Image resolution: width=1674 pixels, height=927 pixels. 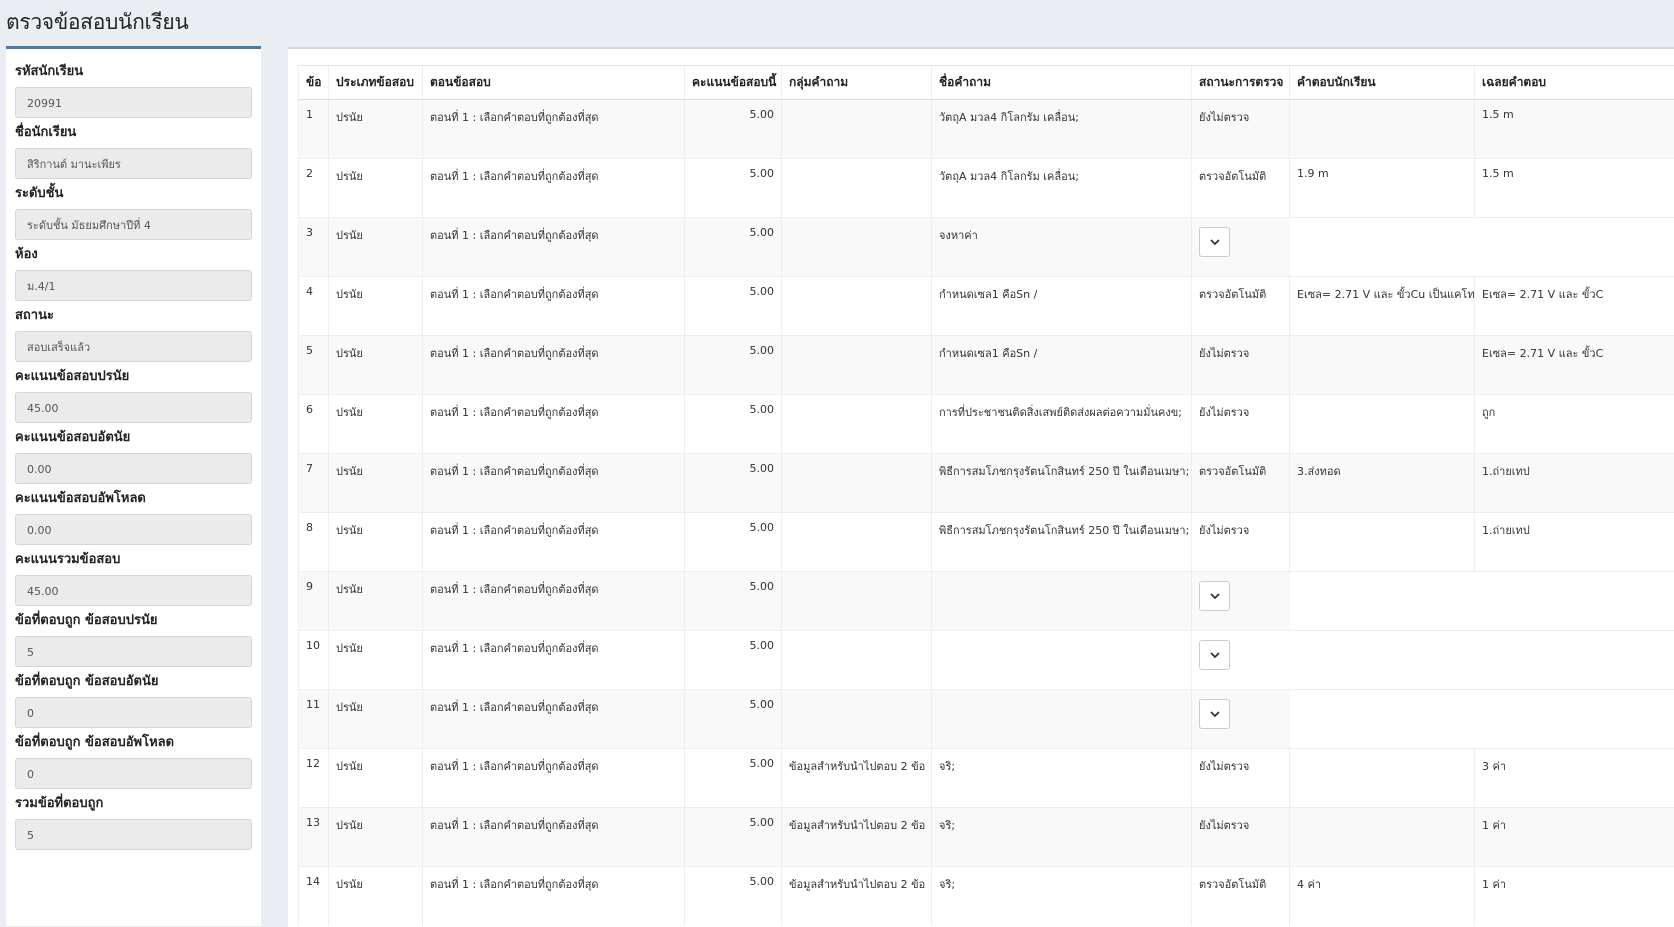 What do you see at coordinates (554, 83) in the screenshot?
I see `col-header-section: ตอนข้อสอบ` at bounding box center [554, 83].